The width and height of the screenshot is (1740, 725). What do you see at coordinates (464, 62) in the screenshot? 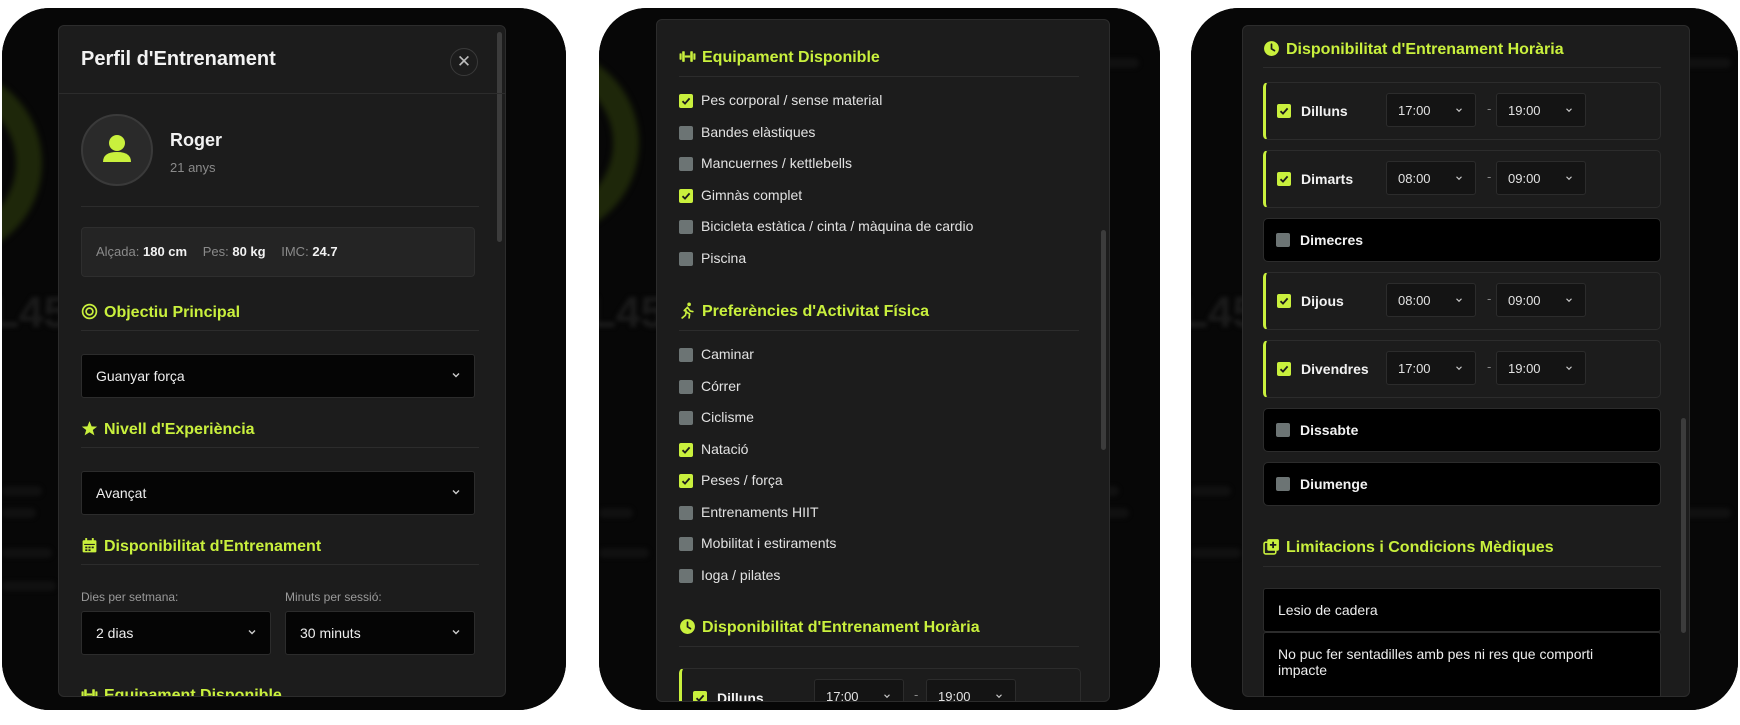
I see `close-icon: ✕` at bounding box center [464, 62].